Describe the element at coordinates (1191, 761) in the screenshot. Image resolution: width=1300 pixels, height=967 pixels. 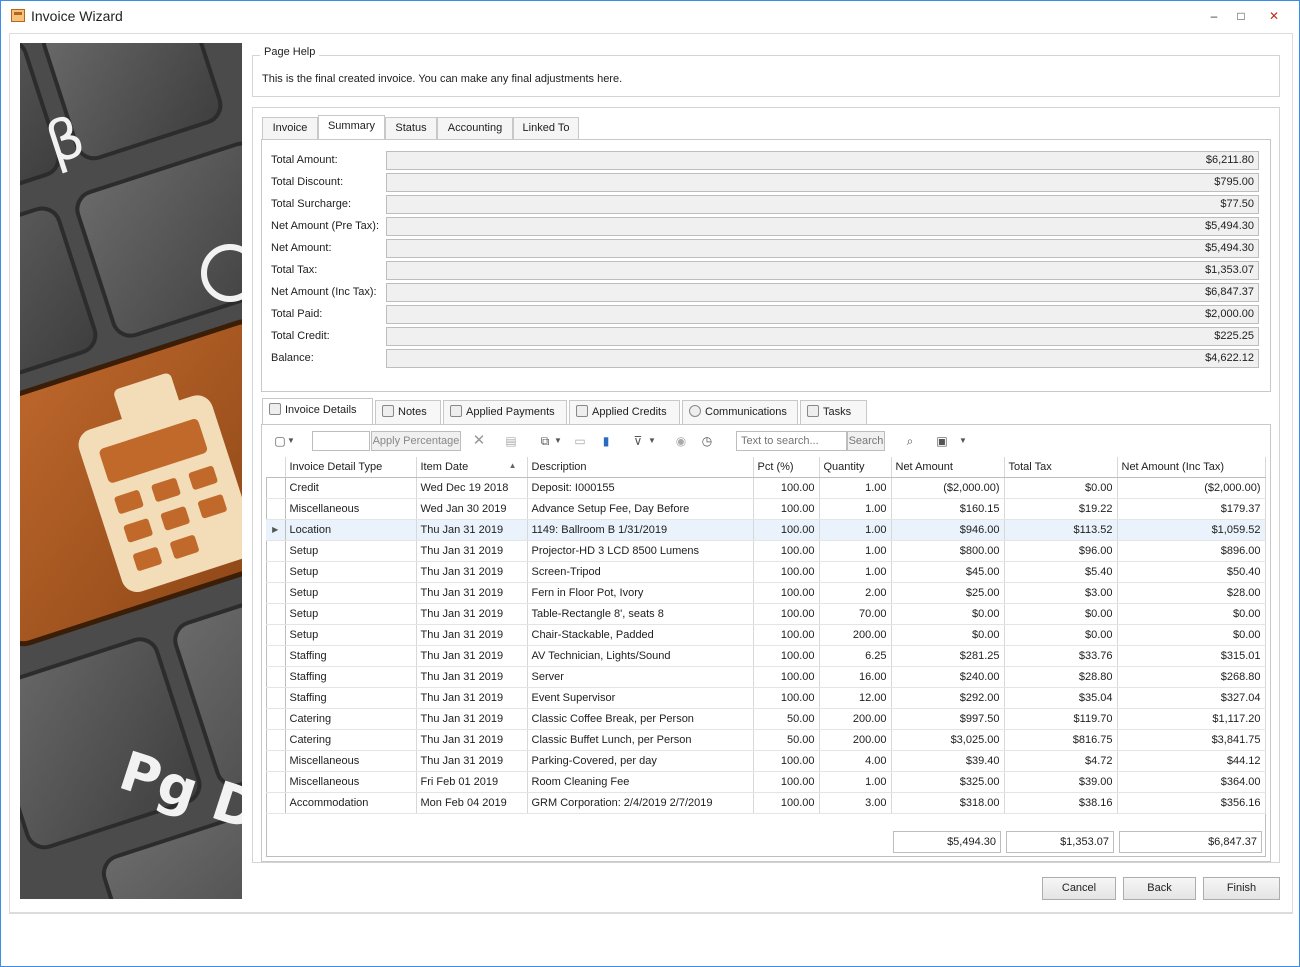
I see `table-cell: $44.12` at that location.